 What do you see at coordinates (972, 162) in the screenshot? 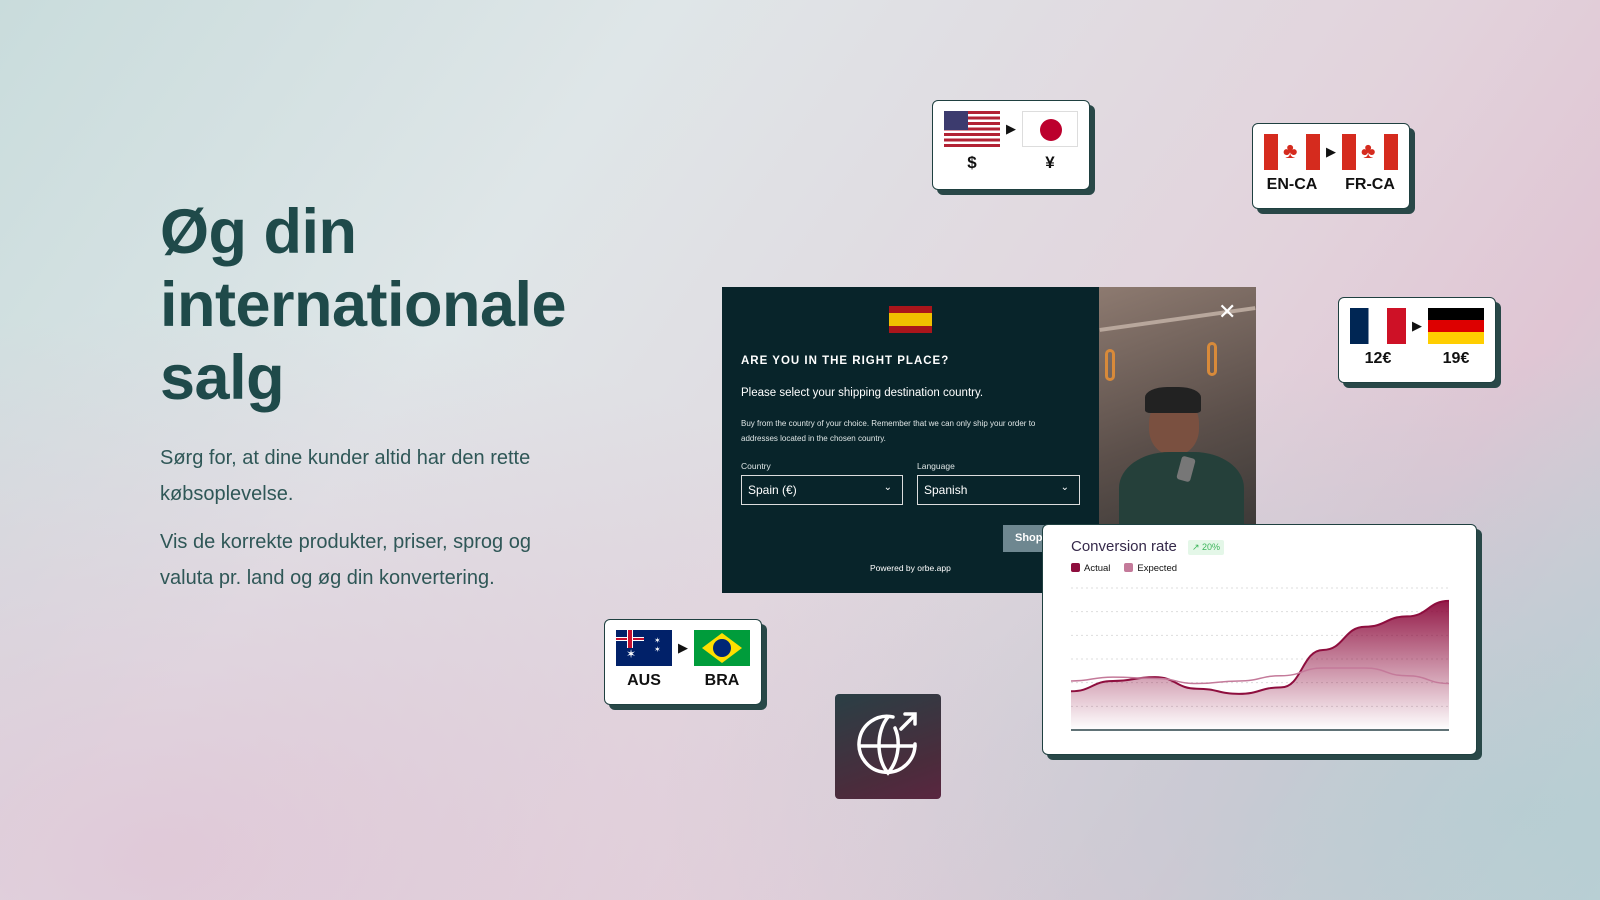
I see `currency-from: $` at bounding box center [972, 162].